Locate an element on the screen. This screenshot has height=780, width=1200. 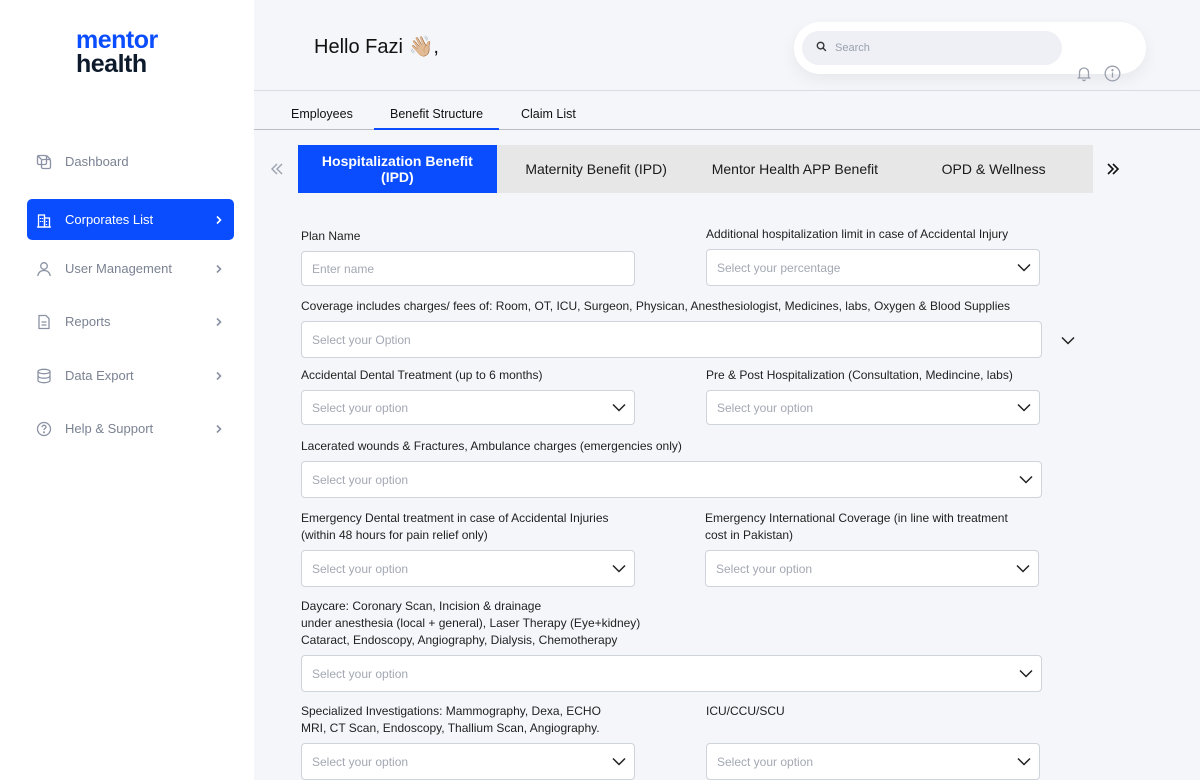
daycare-select: Select your option is located at coordinates (671, 673).